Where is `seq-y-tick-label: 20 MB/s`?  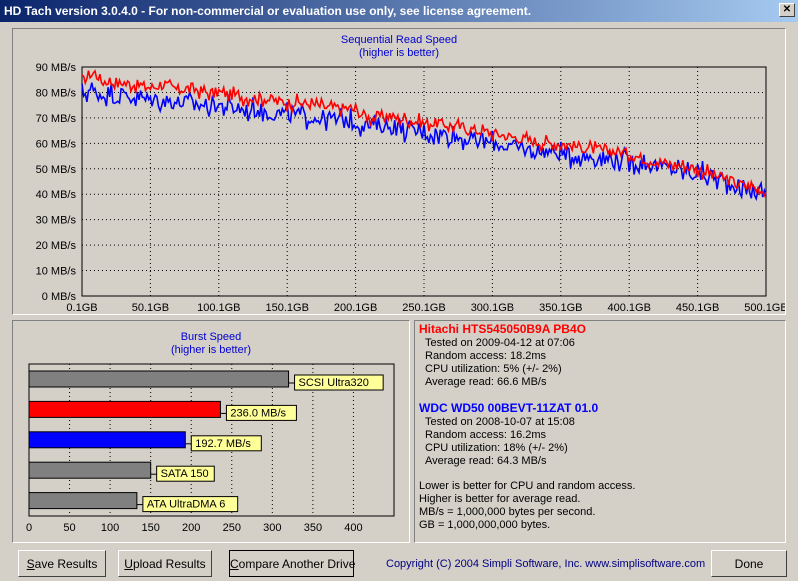 seq-y-tick-label: 20 MB/s is located at coordinates (56, 246).